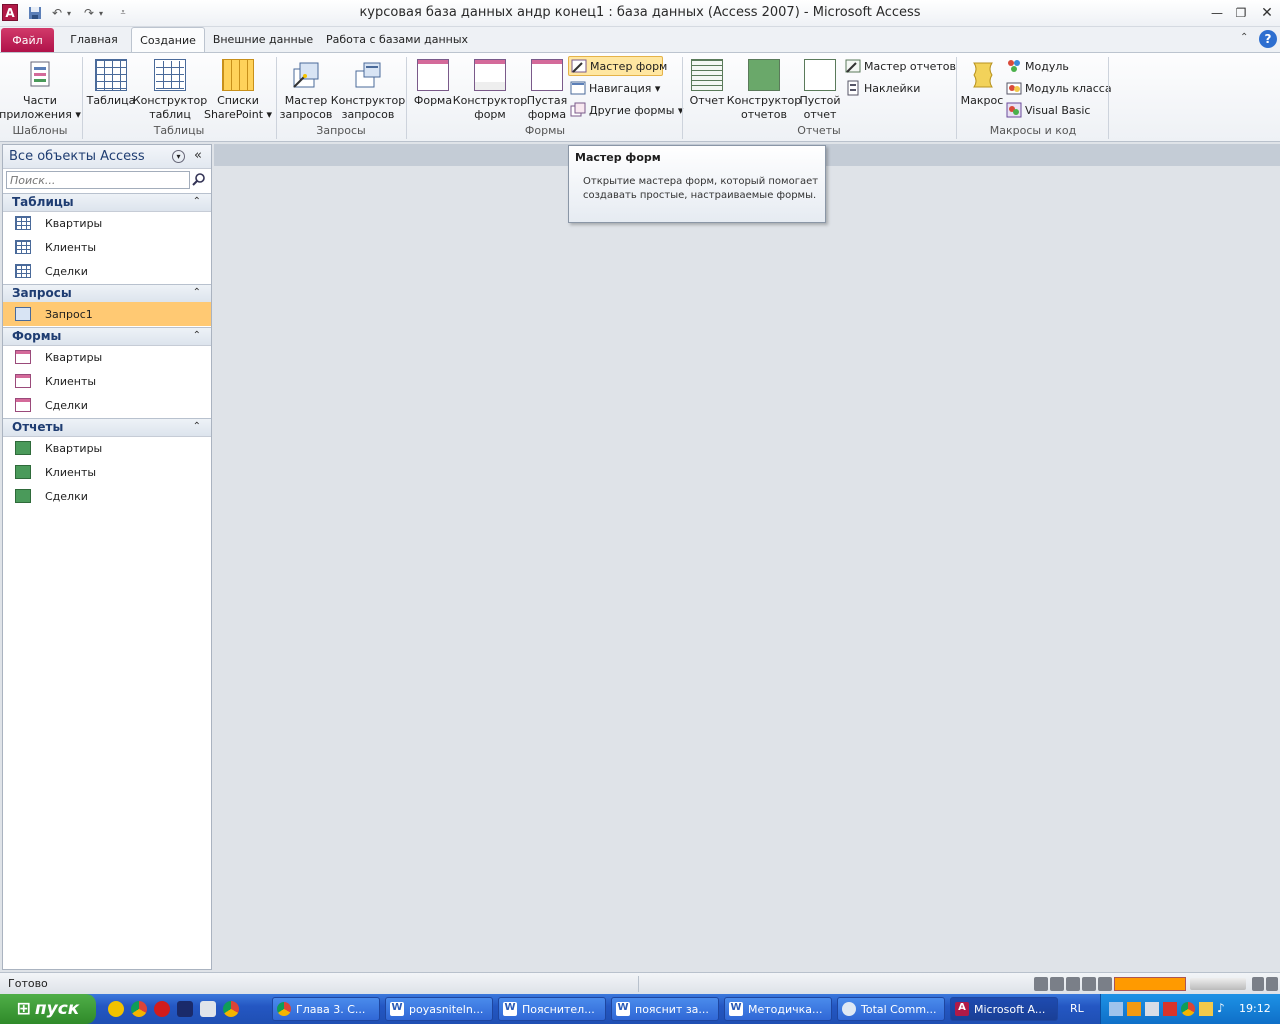 The height and width of the screenshot is (1024, 1280). What do you see at coordinates (1152, 1009) in the screenshot?
I see `tray-app-icon` at bounding box center [1152, 1009].